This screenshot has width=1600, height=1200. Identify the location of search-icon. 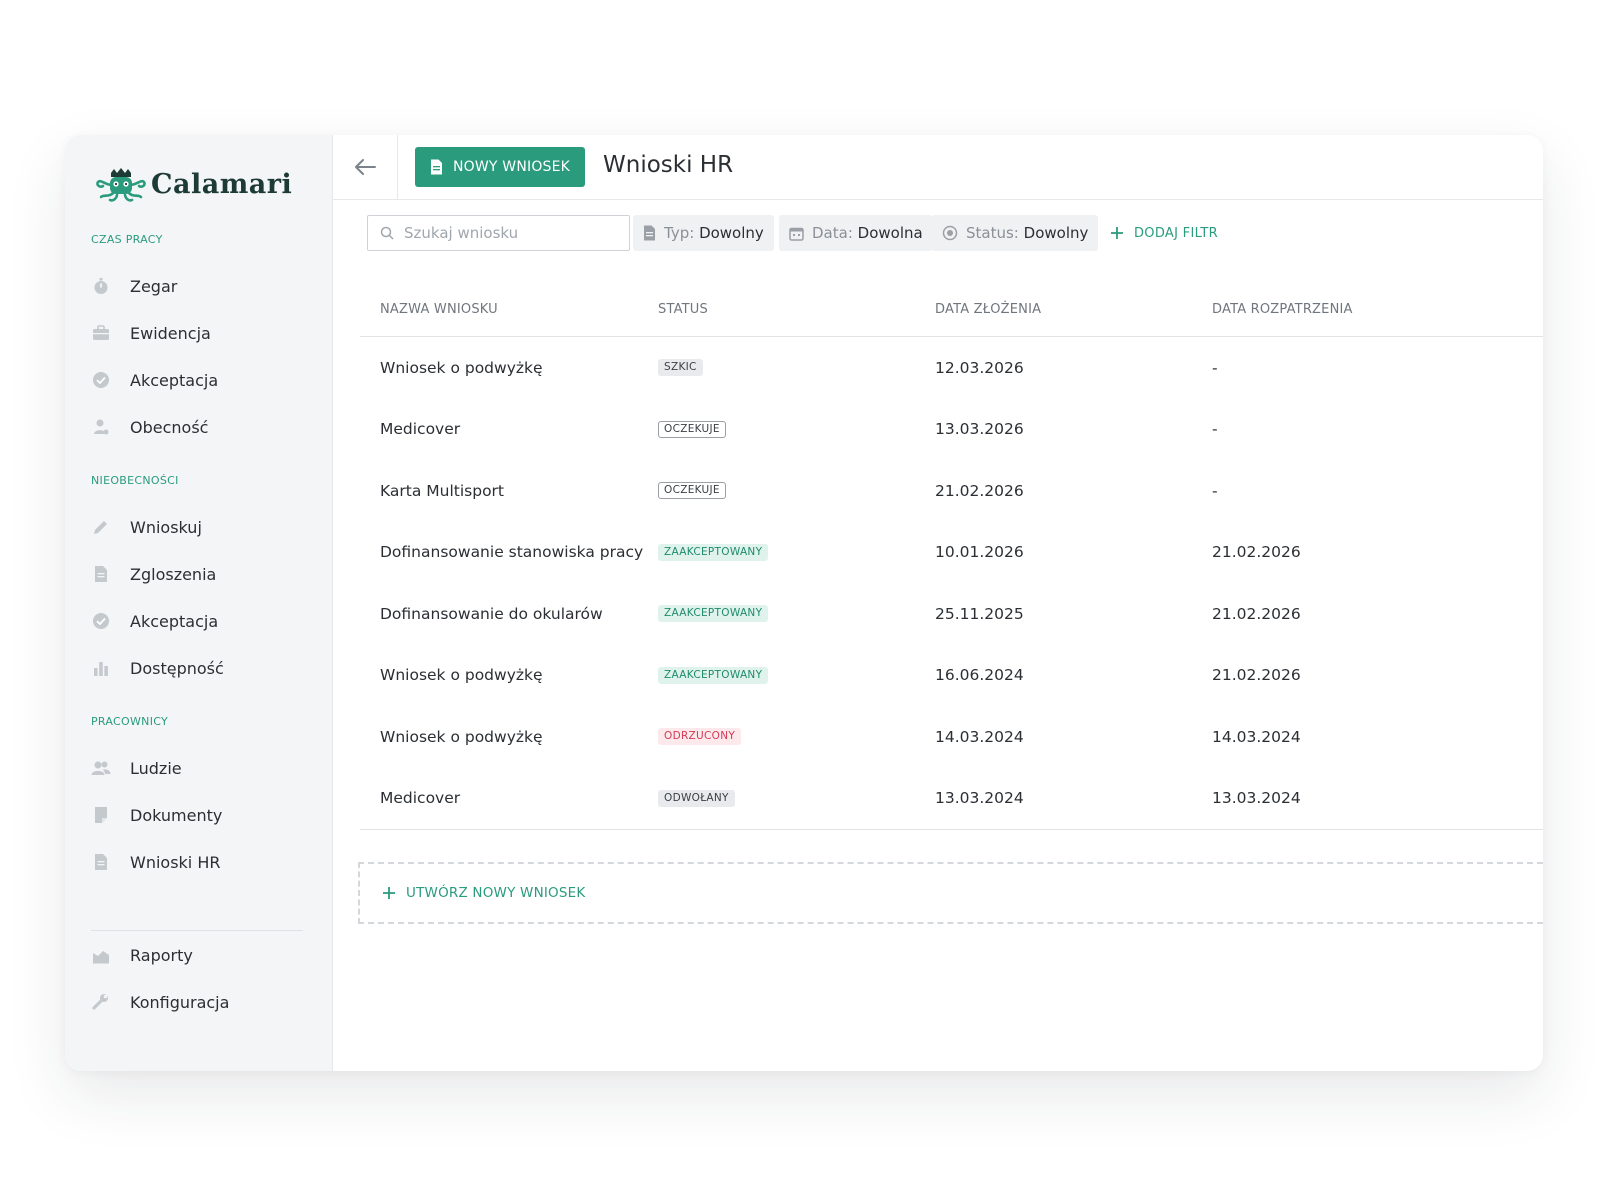
(387, 233).